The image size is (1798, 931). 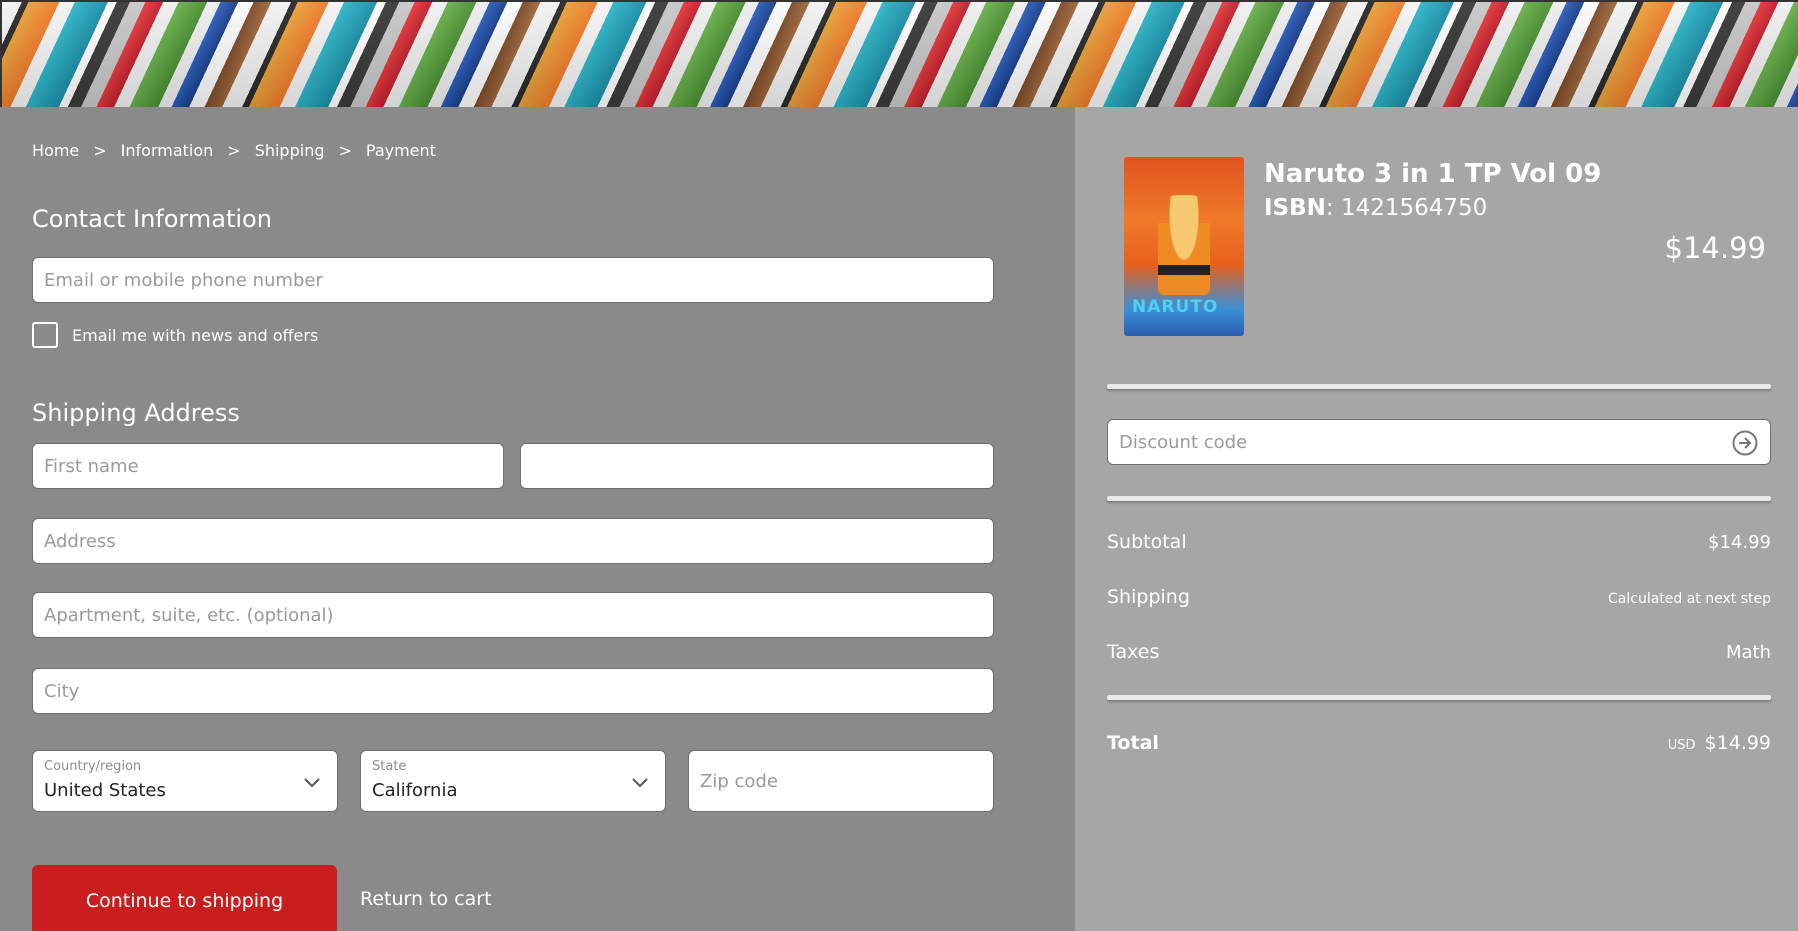 What do you see at coordinates (1133, 652) in the screenshot?
I see `taxes-label: Taxes` at bounding box center [1133, 652].